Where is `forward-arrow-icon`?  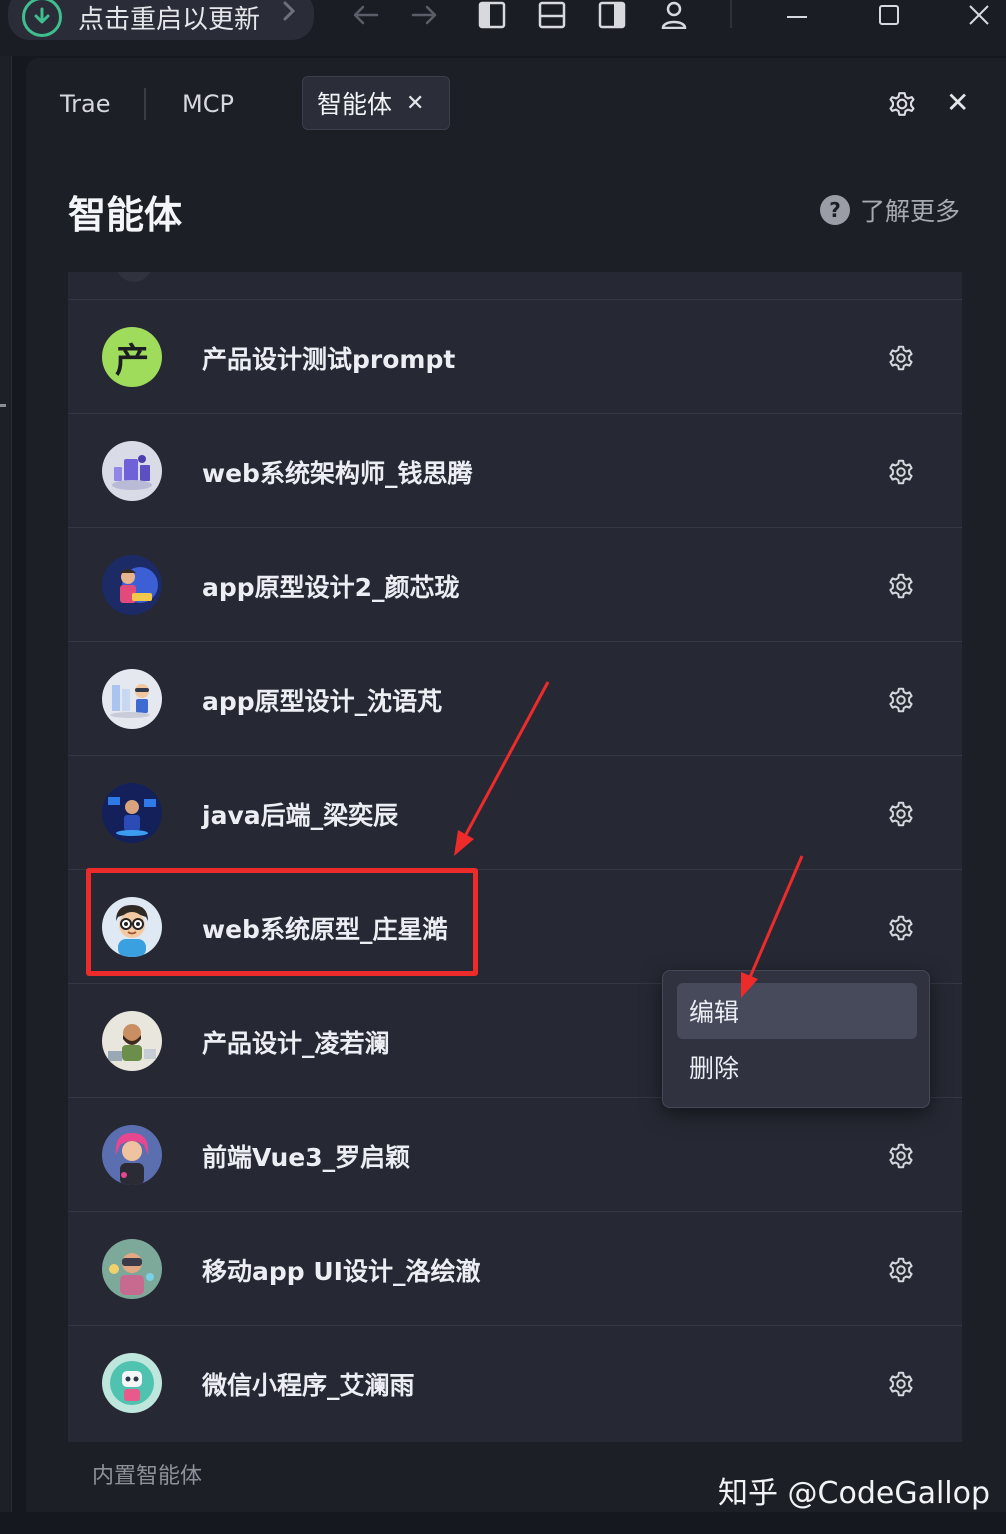 forward-arrow-icon is located at coordinates (425, 15).